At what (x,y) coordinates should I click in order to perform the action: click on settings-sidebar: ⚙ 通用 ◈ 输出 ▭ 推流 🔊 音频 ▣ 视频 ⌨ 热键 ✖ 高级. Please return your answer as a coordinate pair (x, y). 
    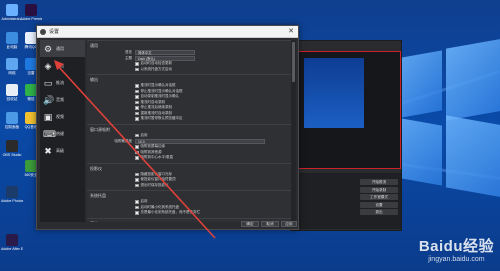
    Looking at the image, I should click on (62, 131).